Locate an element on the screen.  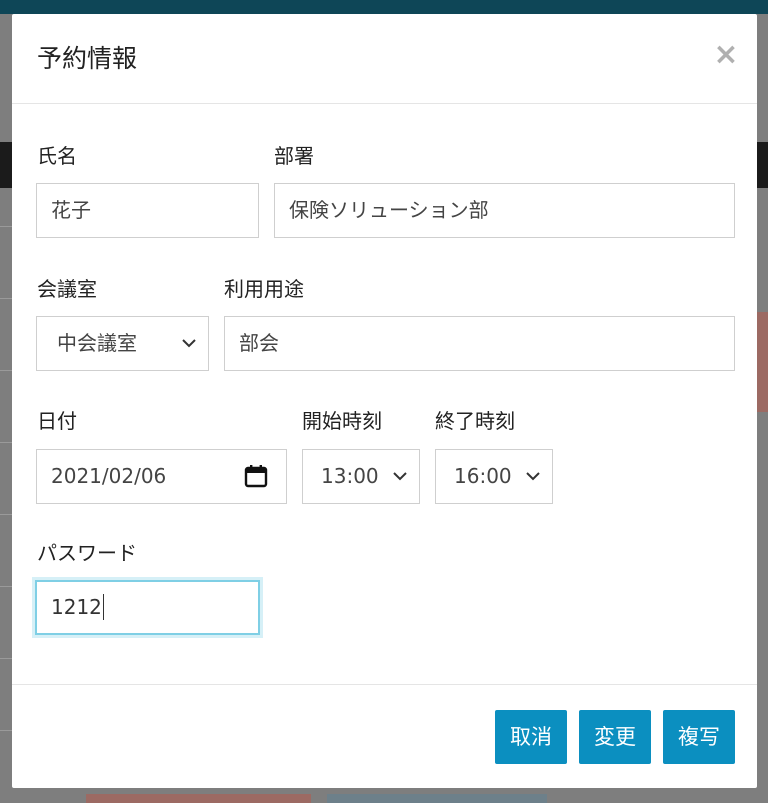
name-label: 氏名 is located at coordinates (57, 156).